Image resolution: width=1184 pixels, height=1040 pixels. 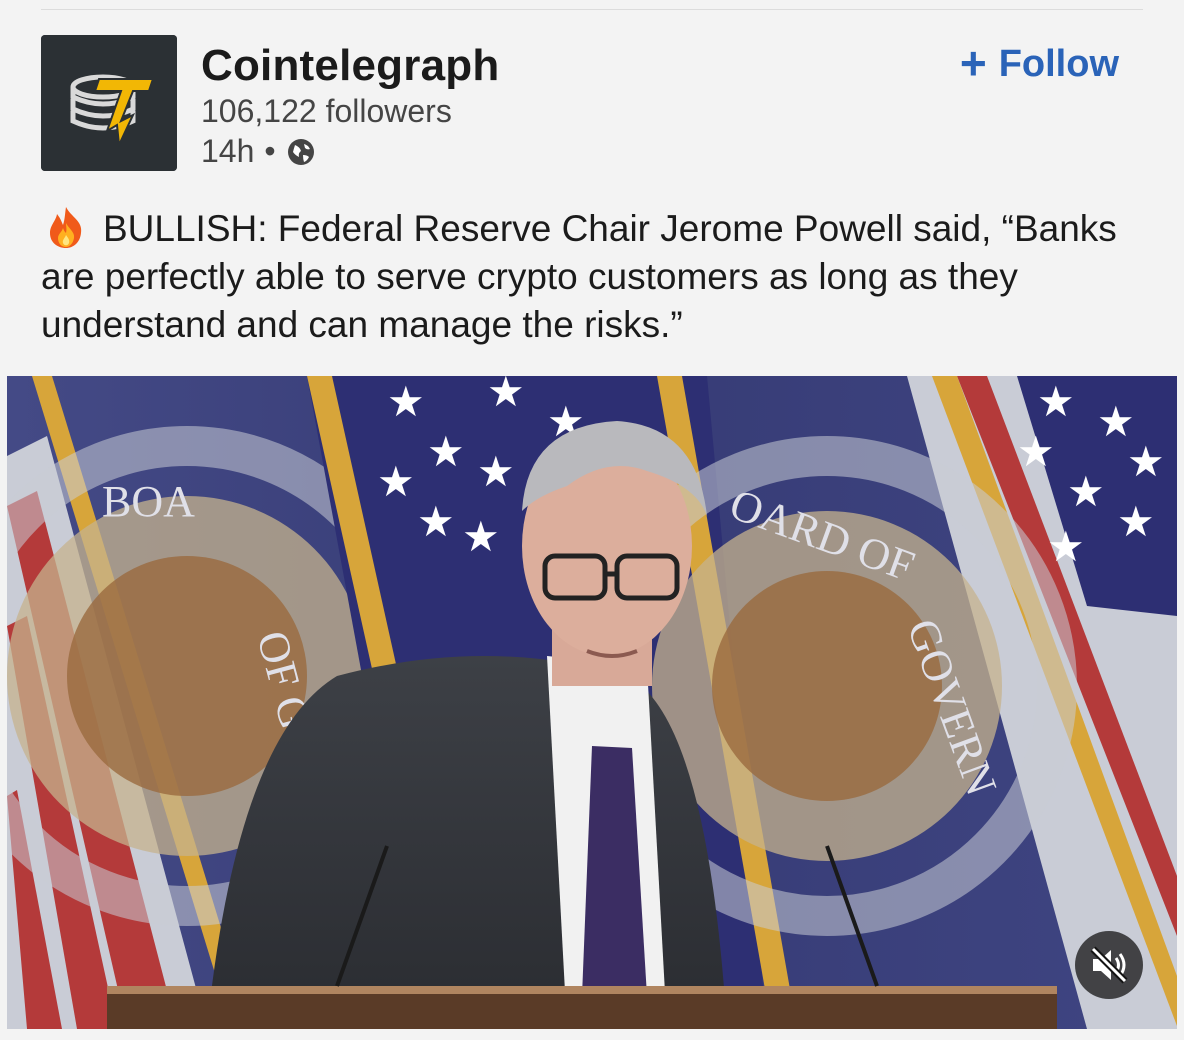 What do you see at coordinates (66, 227) in the screenshot?
I see `fire-icon` at bounding box center [66, 227].